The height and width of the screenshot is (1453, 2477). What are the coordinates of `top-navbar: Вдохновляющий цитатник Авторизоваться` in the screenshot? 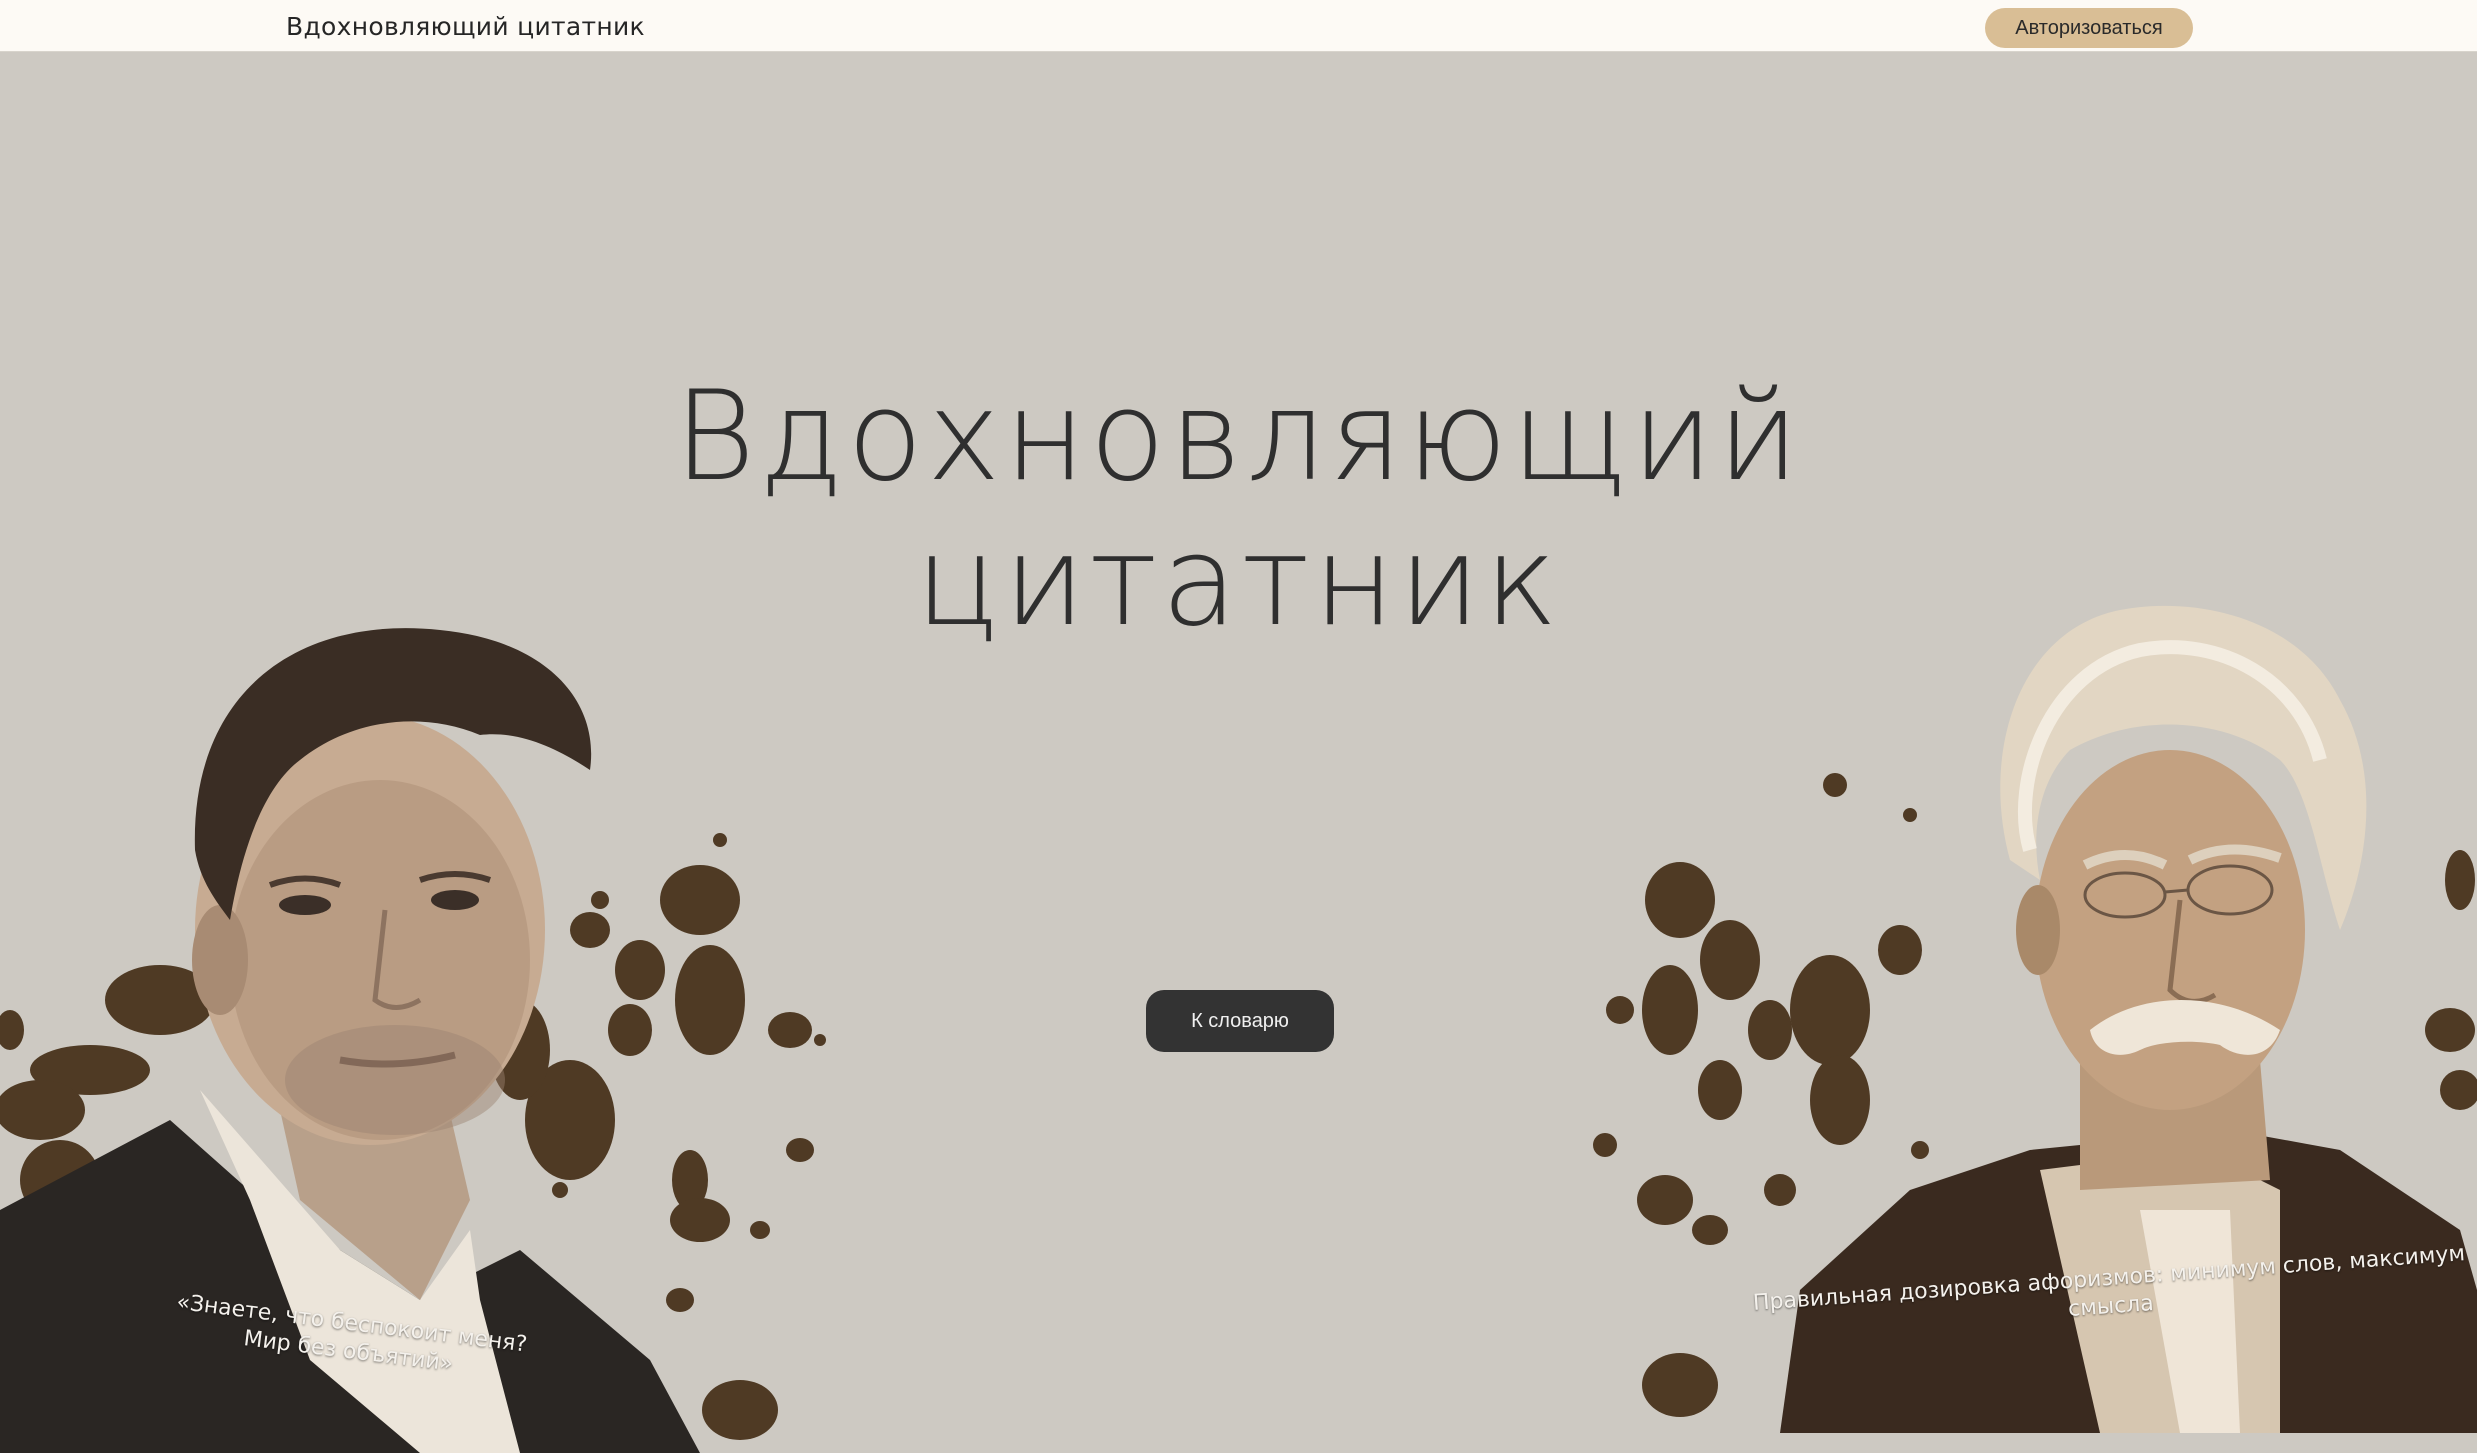 It's located at (1238, 26).